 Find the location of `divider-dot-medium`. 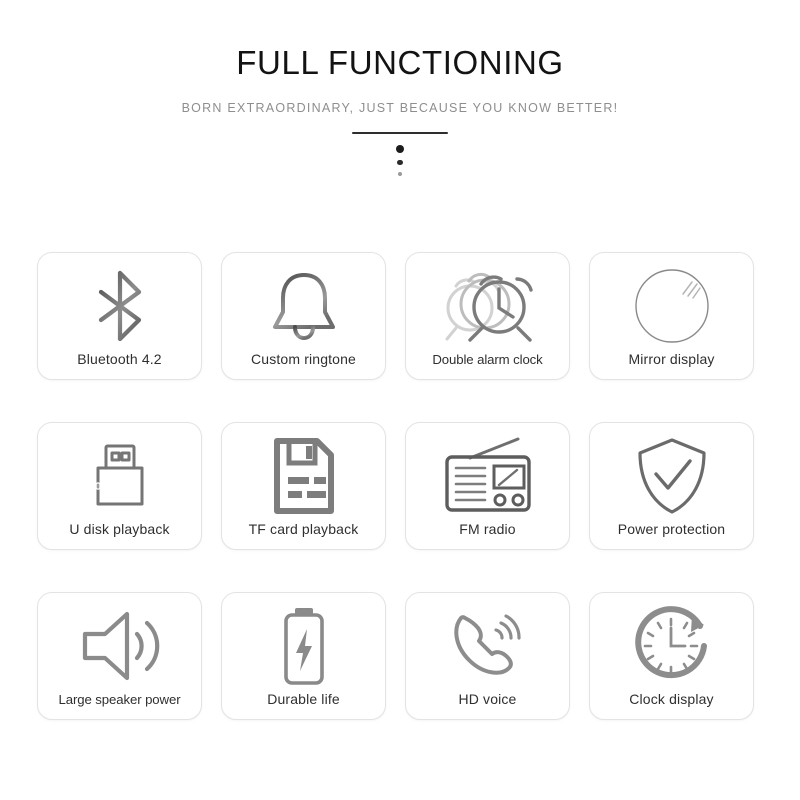

divider-dot-medium is located at coordinates (400, 162).